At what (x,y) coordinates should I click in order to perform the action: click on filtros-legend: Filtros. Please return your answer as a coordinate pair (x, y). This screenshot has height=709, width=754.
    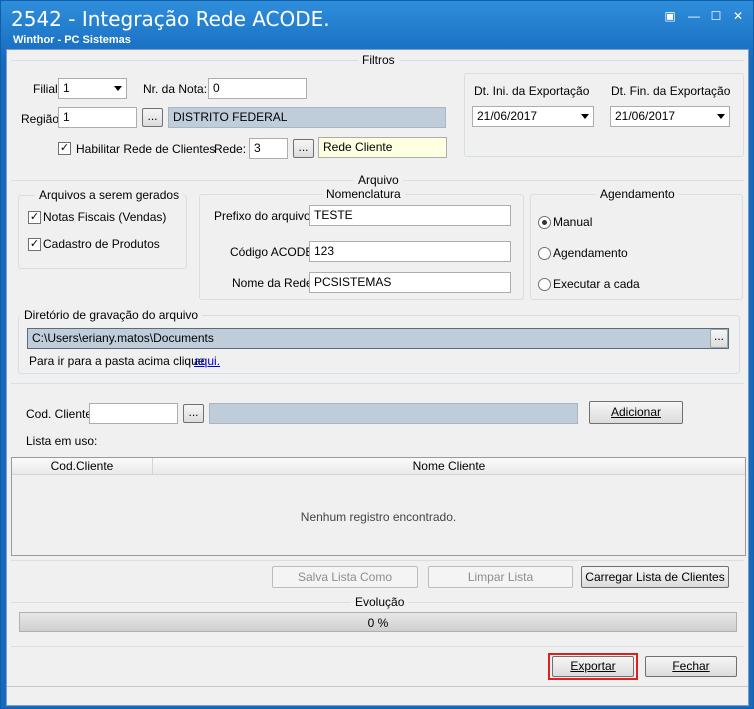
    Looking at the image, I should click on (378, 60).